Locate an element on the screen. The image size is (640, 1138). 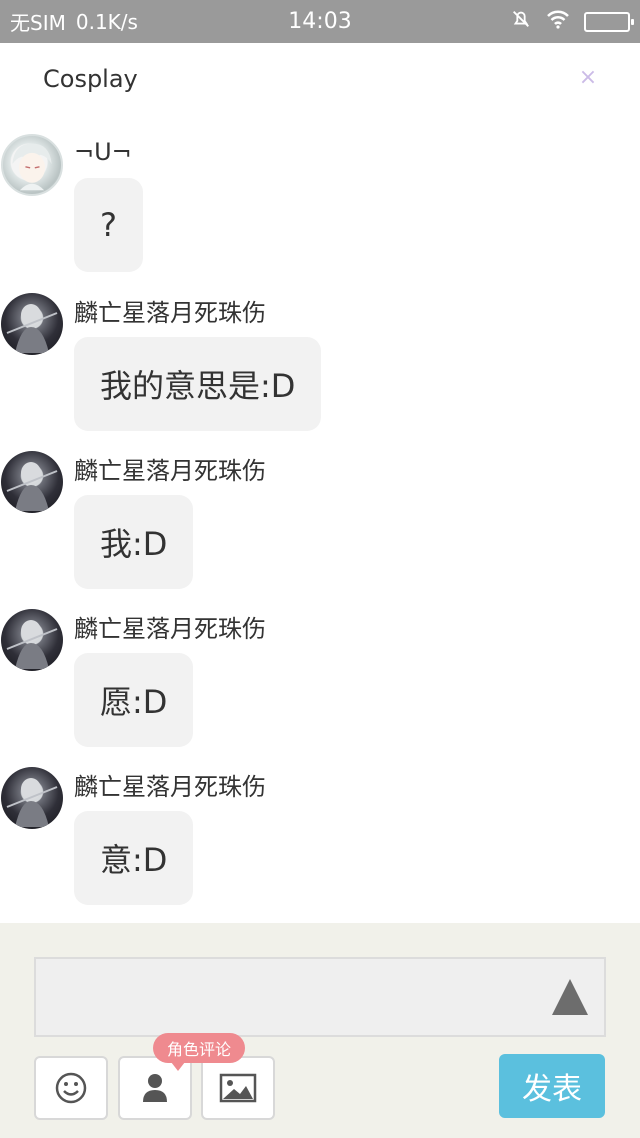
image-icon is located at coordinates (238, 1088).